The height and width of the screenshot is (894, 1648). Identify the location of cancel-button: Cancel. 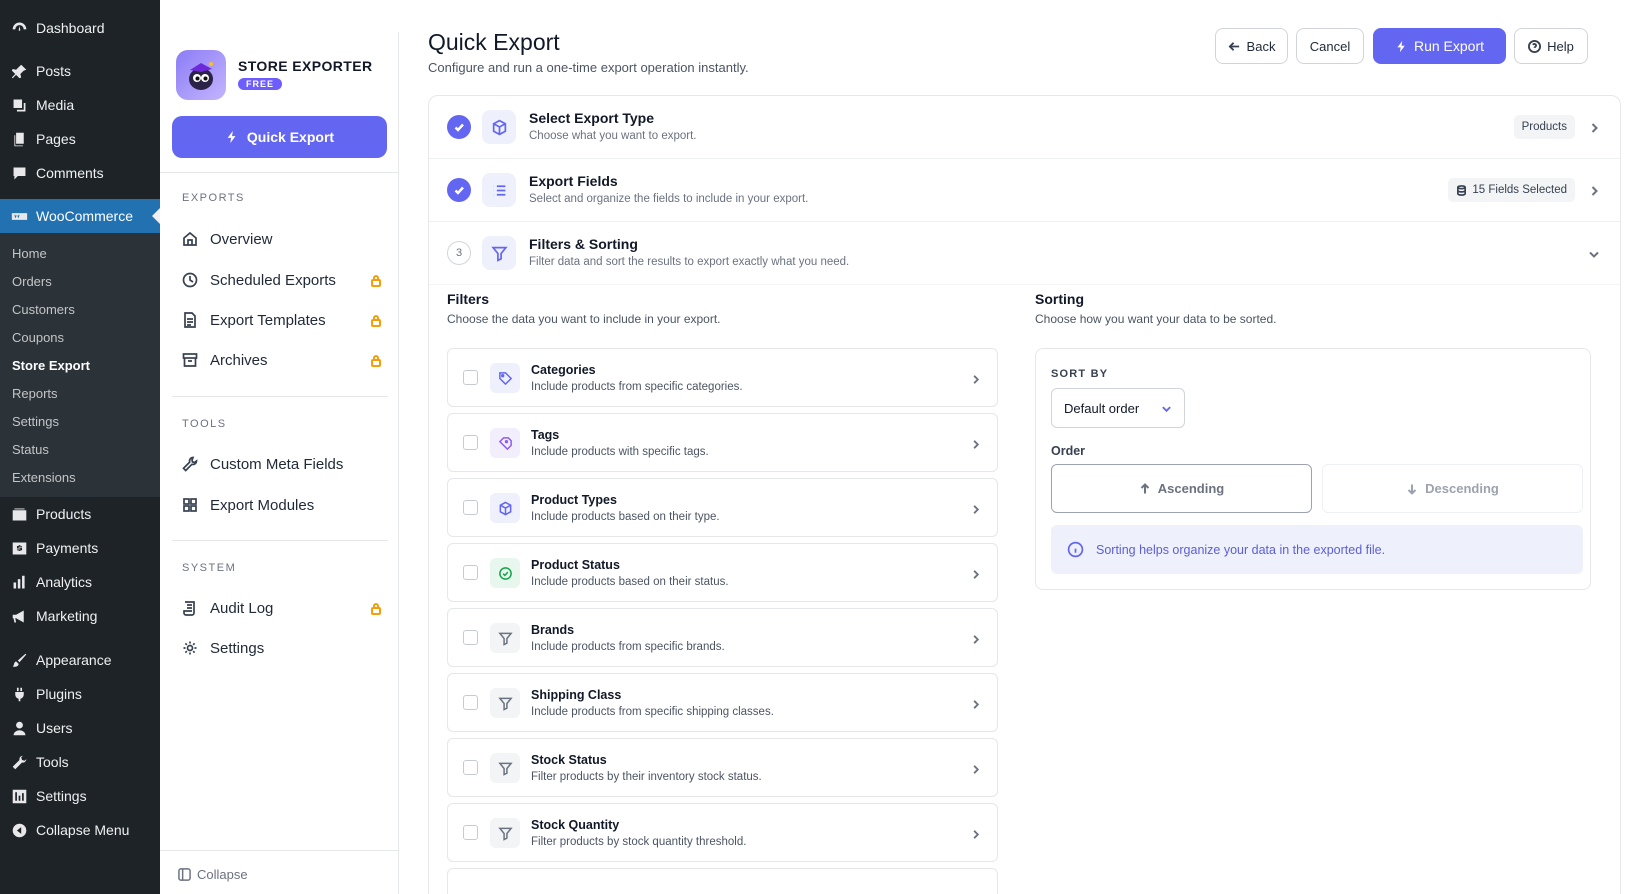
(1330, 46).